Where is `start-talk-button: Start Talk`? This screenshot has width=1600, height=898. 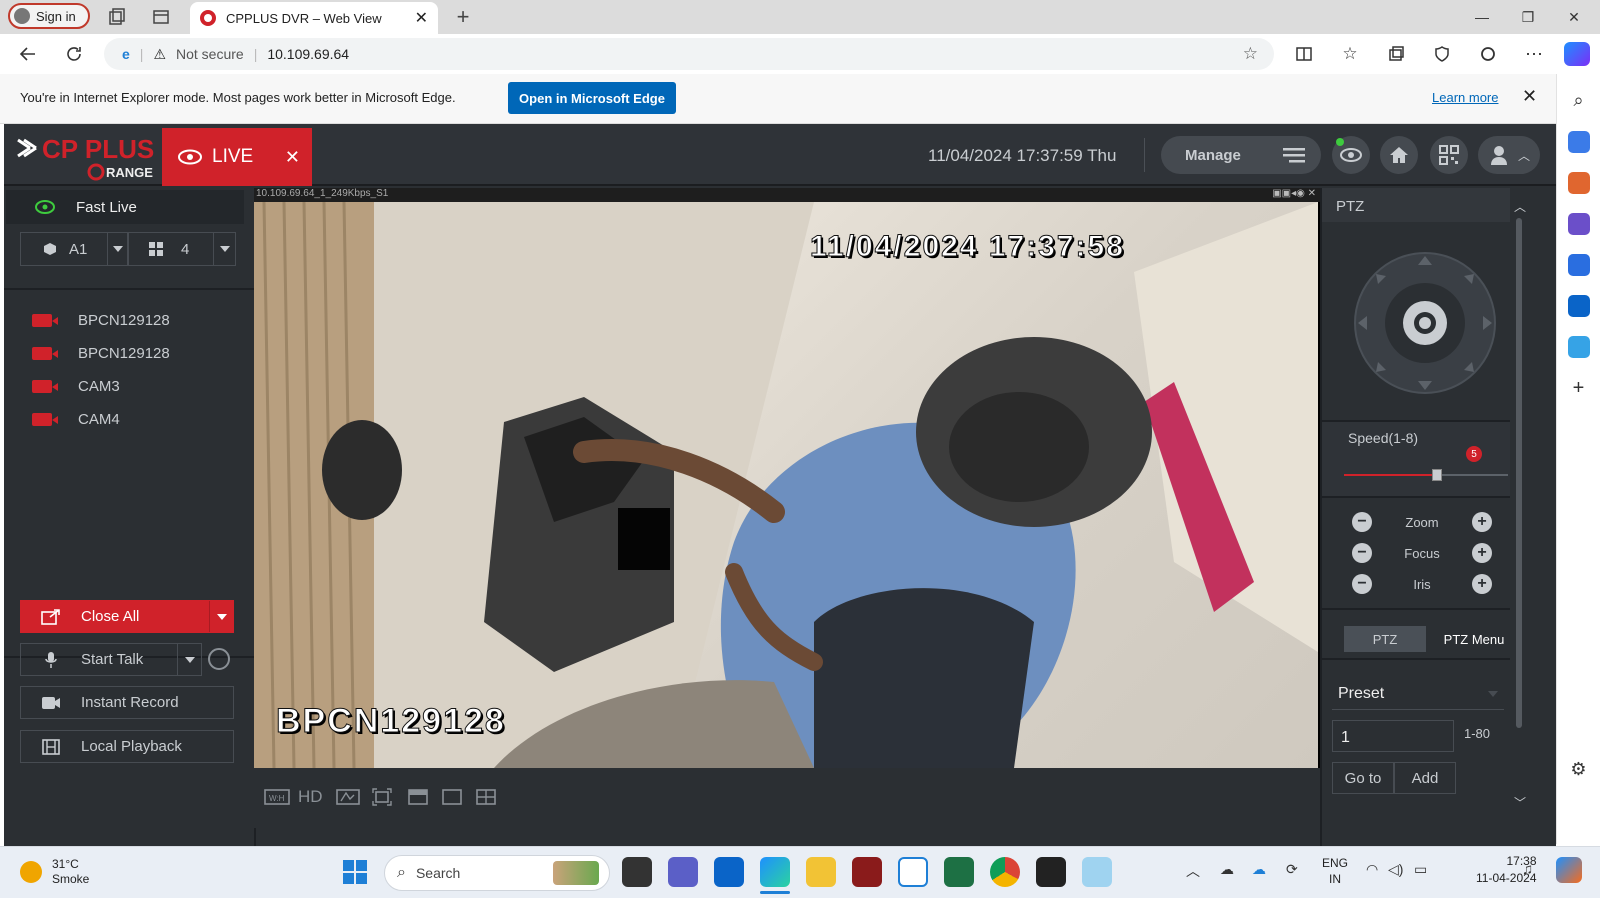 start-talk-button: Start Talk is located at coordinates (111, 659).